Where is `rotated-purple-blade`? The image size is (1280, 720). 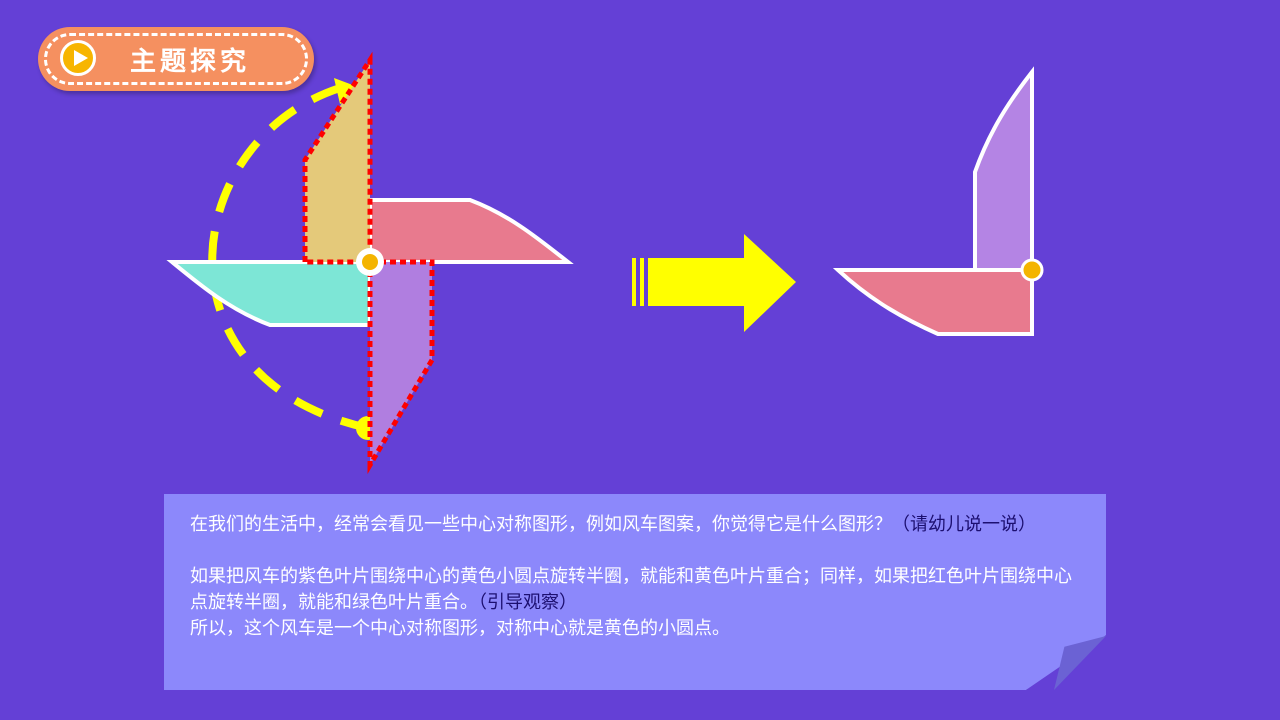 rotated-purple-blade is located at coordinates (1003, 169).